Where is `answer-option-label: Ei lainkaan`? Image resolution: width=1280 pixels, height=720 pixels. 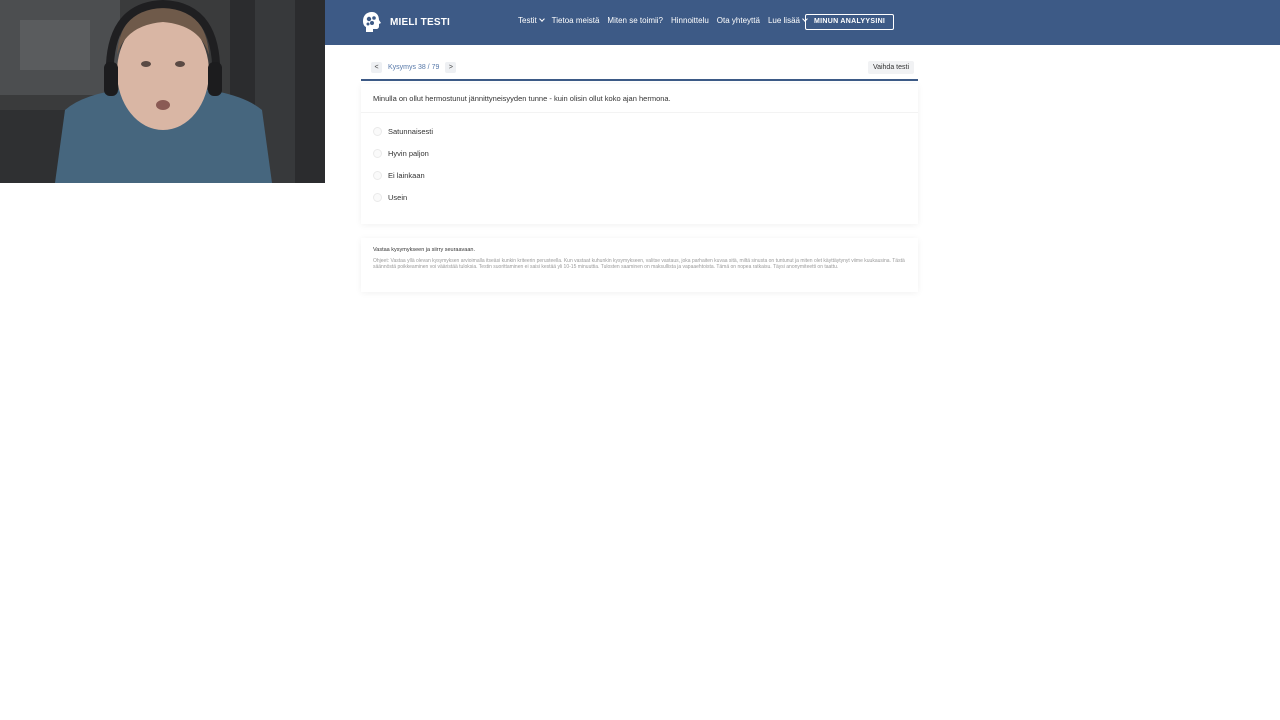
answer-option-label: Ei lainkaan is located at coordinates (406, 175).